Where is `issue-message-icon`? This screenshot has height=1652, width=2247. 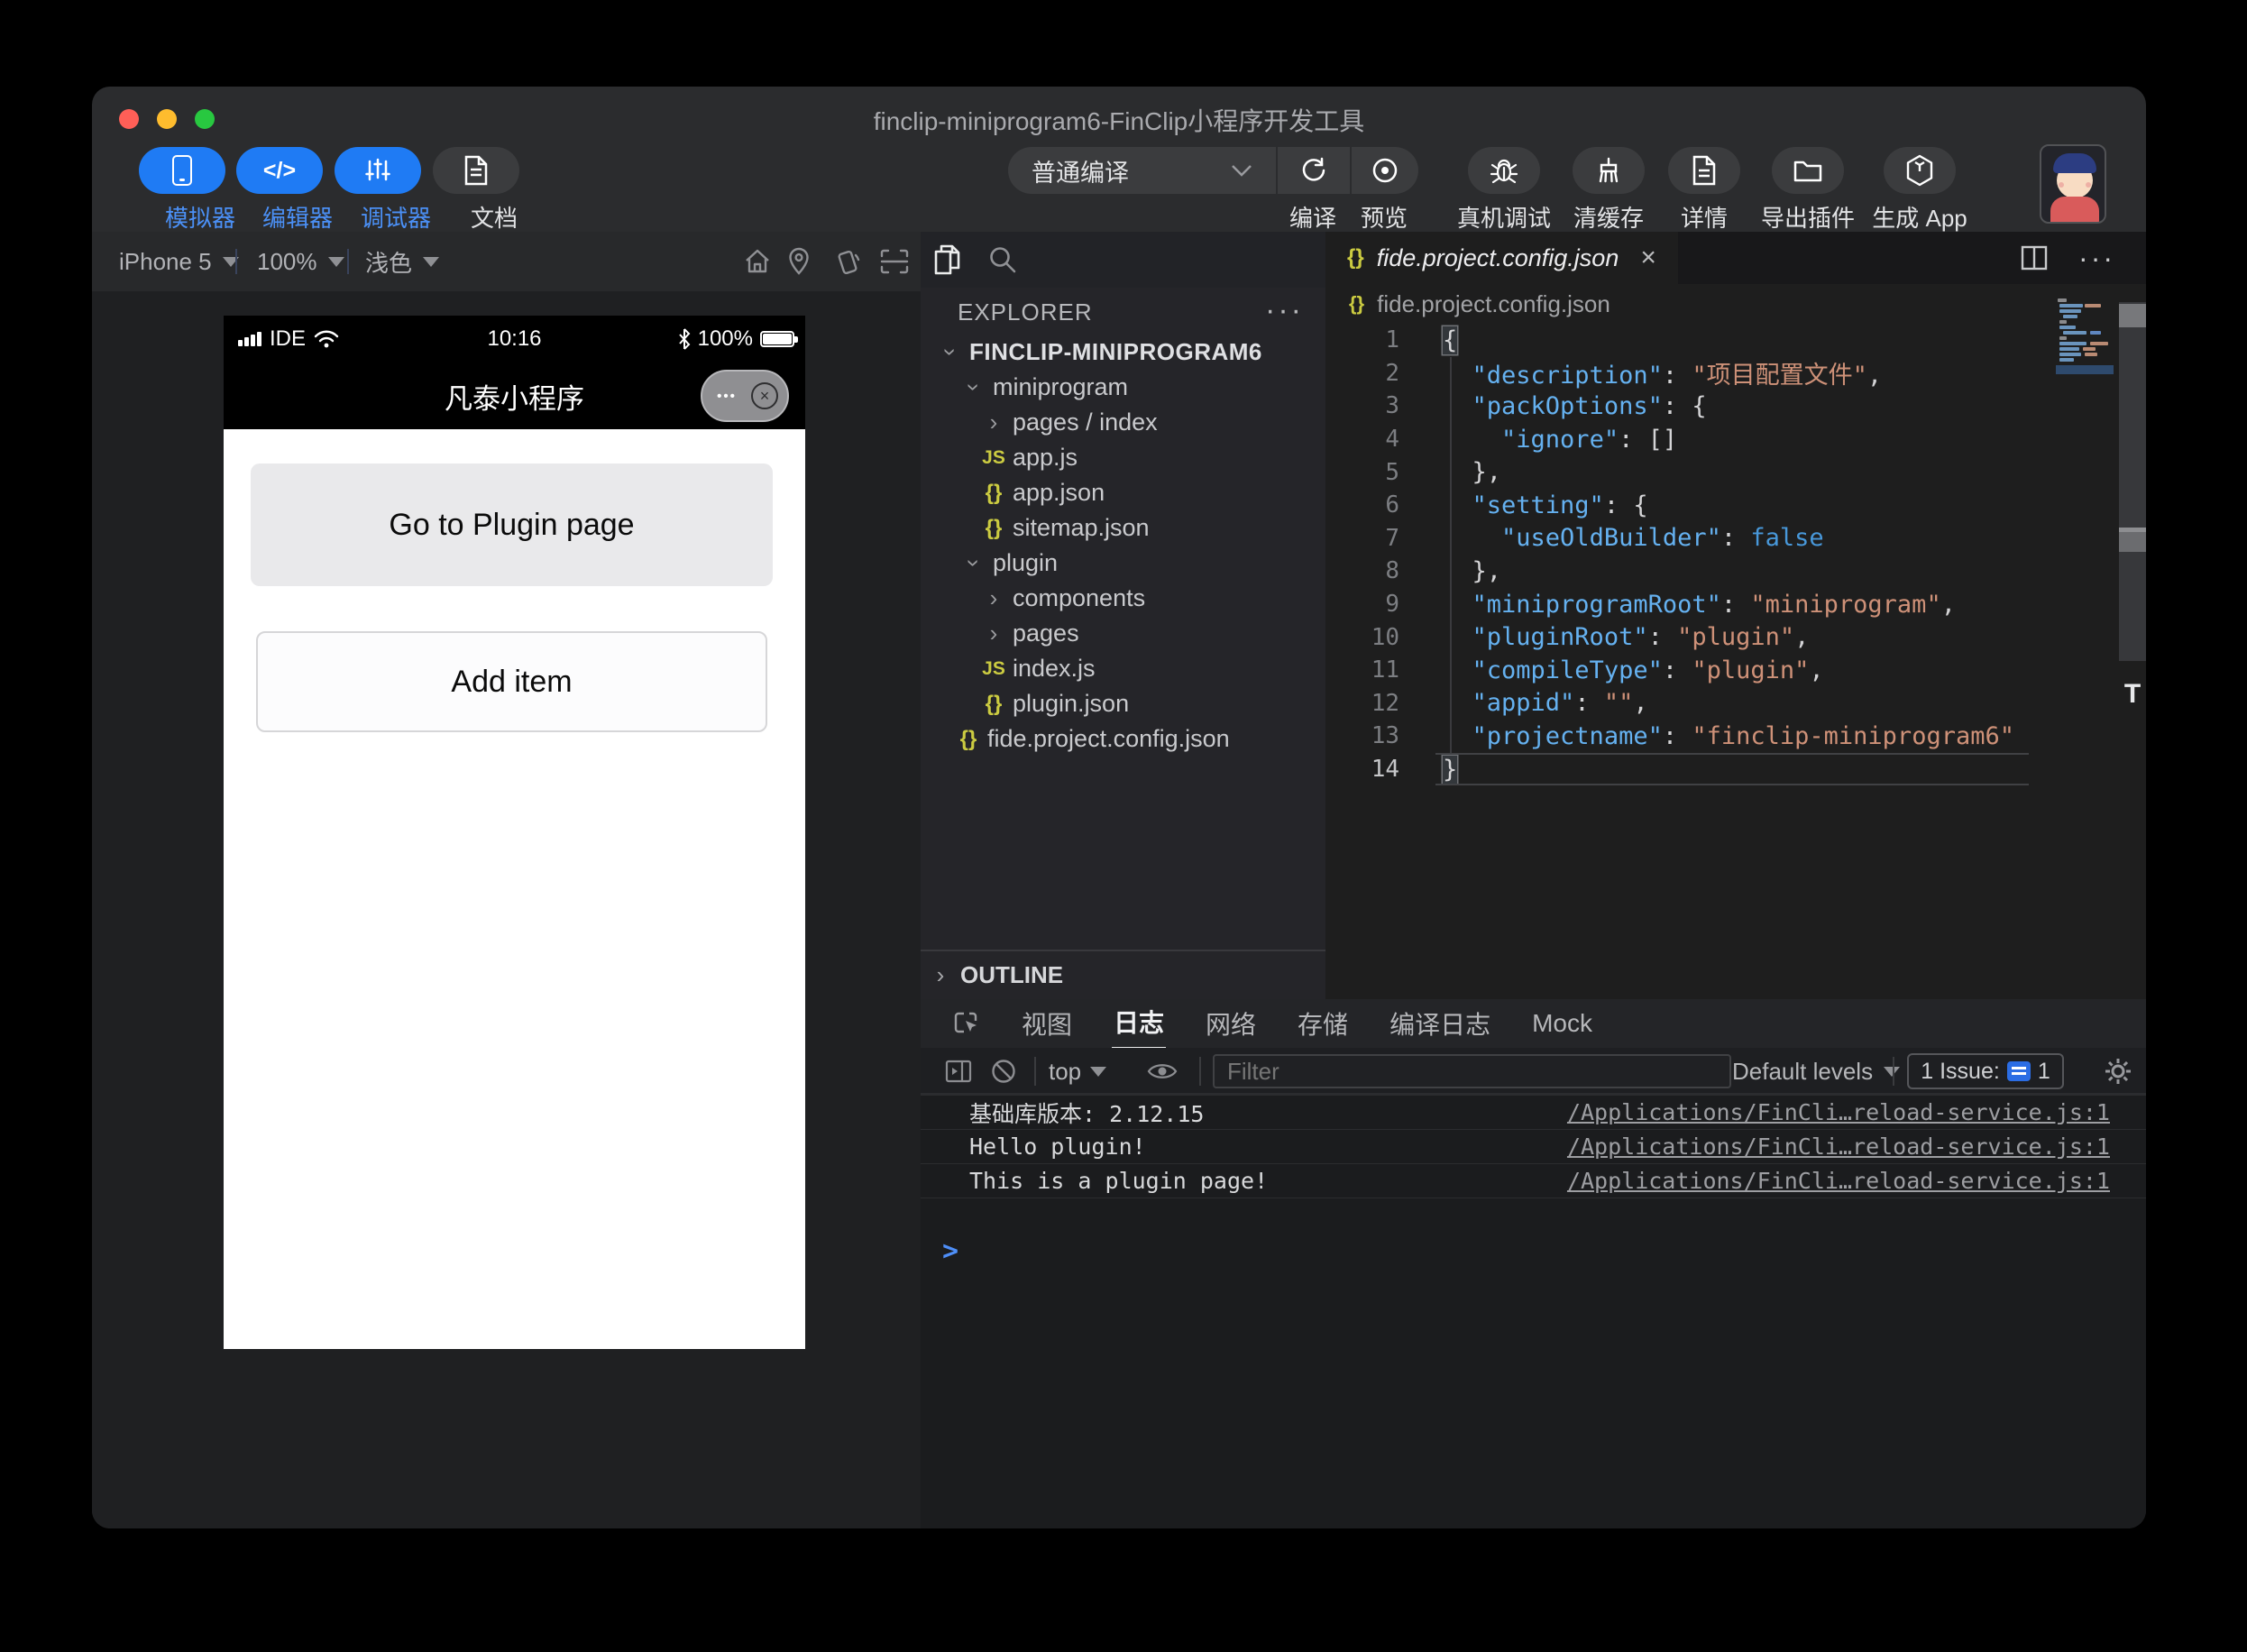 issue-message-icon is located at coordinates (2018, 1071).